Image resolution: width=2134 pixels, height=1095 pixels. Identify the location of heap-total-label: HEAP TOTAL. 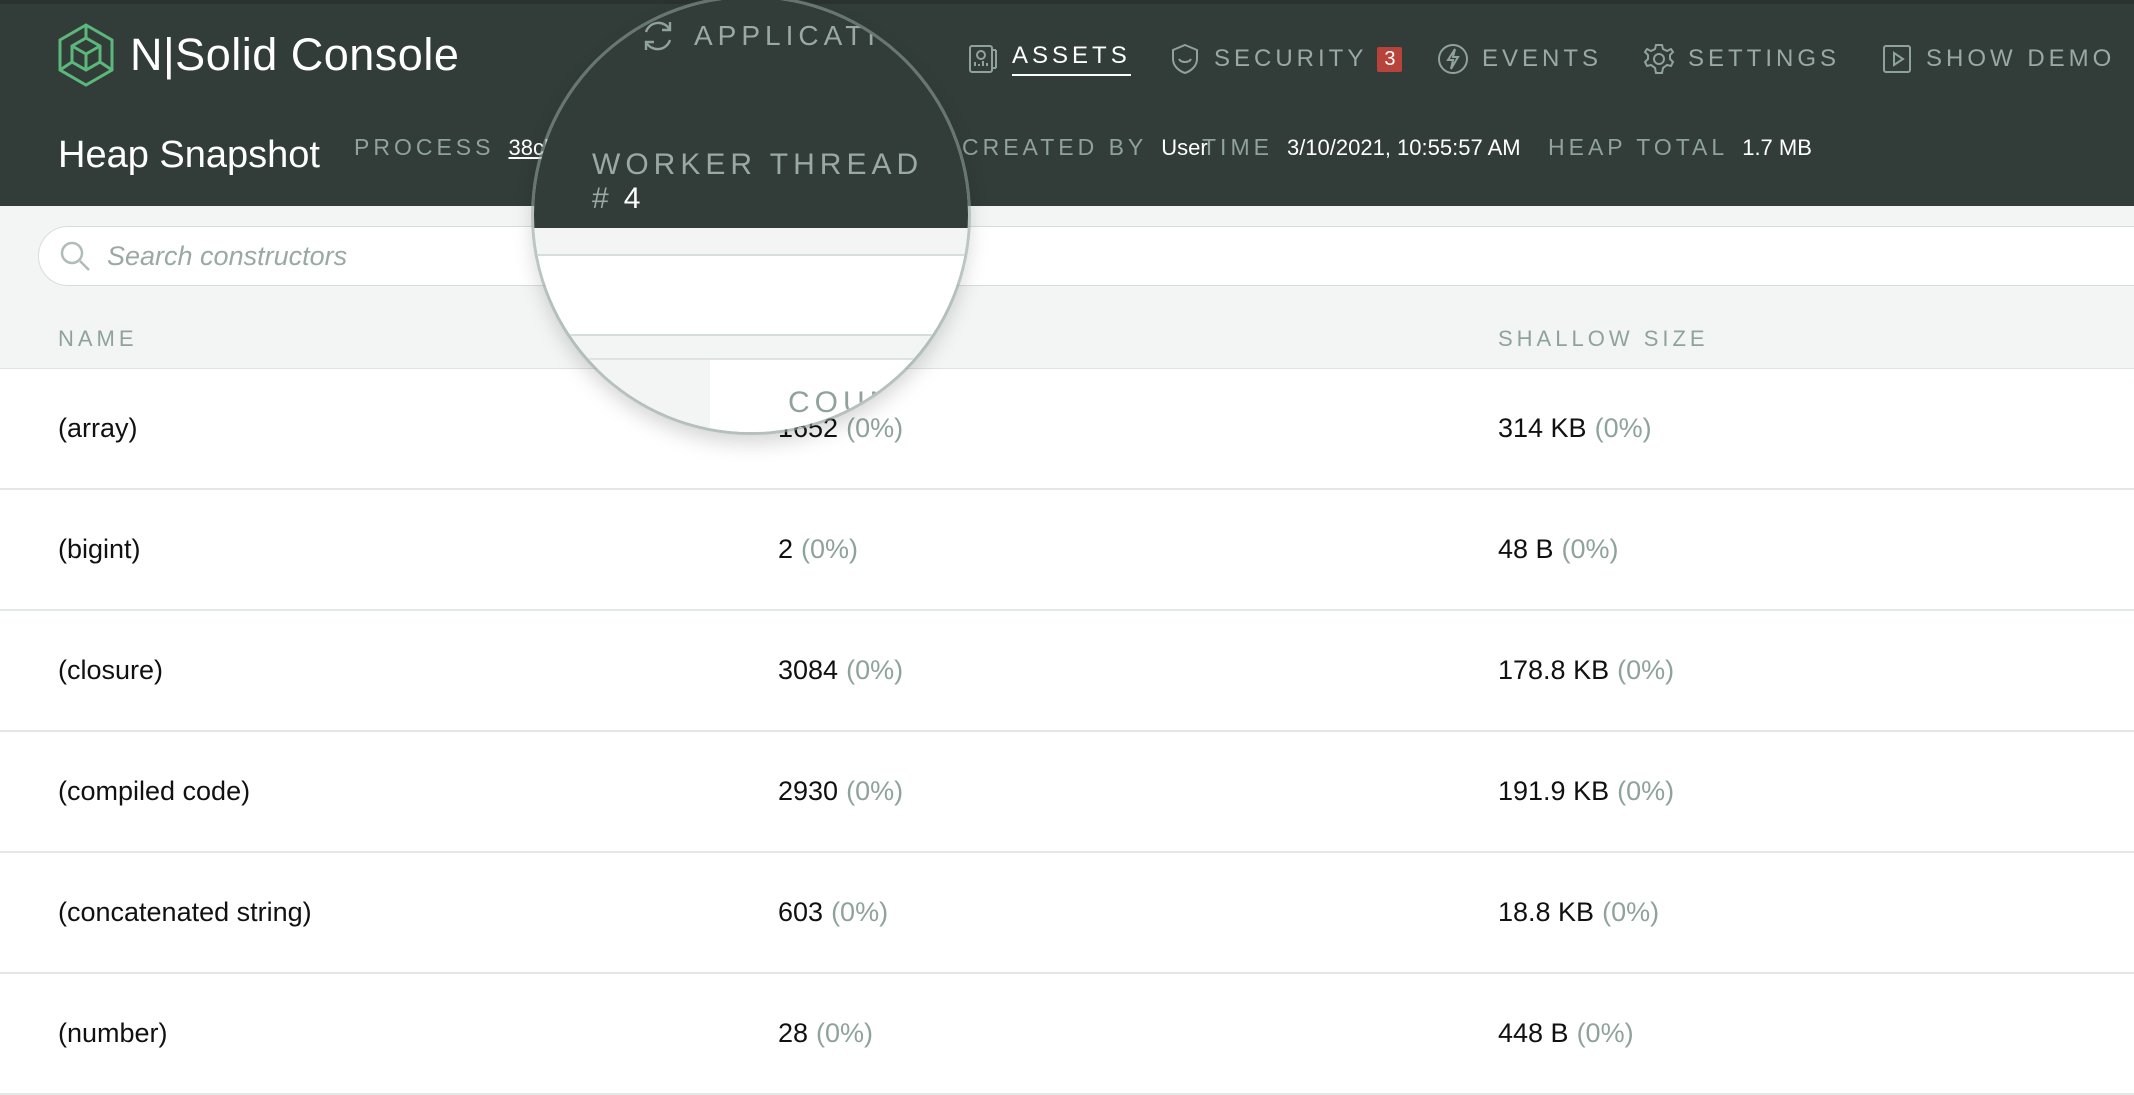
(1638, 147).